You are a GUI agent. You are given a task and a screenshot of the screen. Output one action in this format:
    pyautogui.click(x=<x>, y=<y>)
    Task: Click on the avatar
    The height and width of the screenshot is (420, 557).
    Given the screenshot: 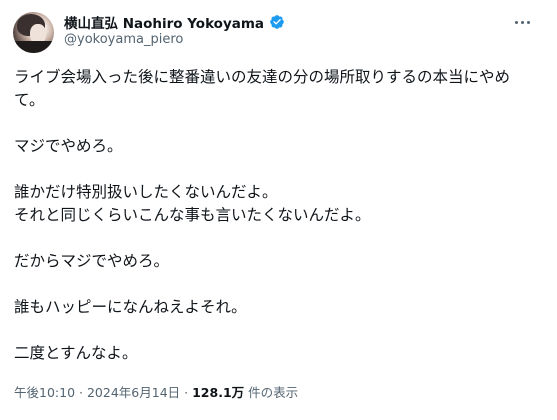 What is the action you would take?
    pyautogui.click(x=33, y=32)
    